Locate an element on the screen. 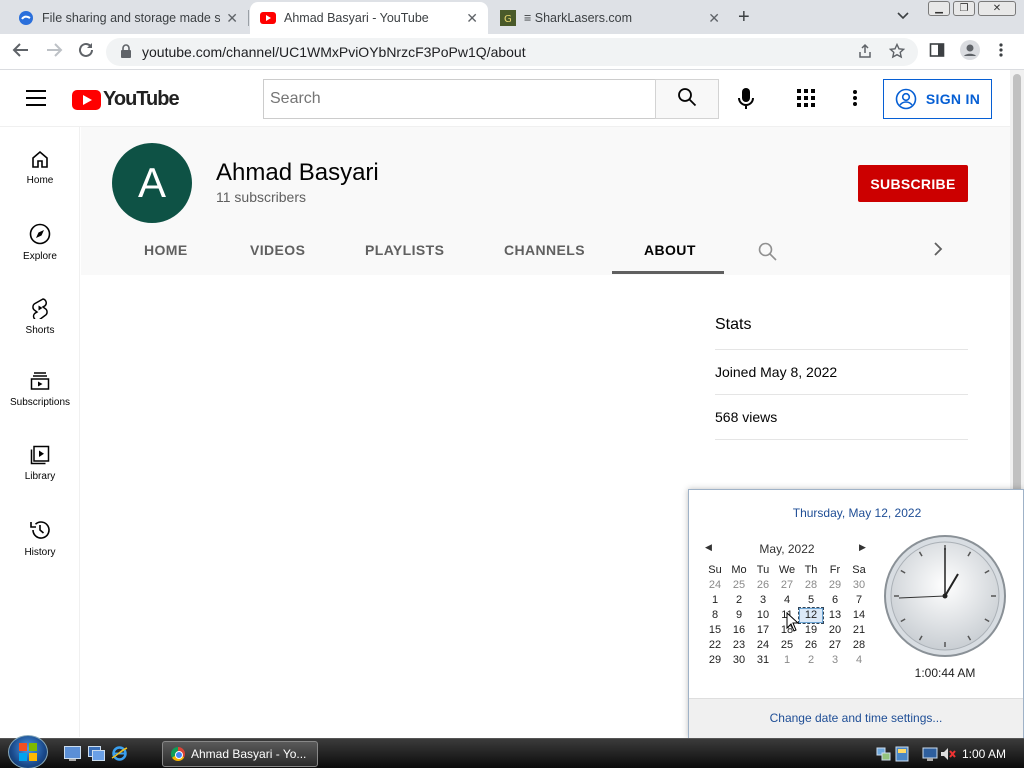 This screenshot has width=1024, height=768. sidebar-item-explore: Explore is located at coordinates (40, 238).